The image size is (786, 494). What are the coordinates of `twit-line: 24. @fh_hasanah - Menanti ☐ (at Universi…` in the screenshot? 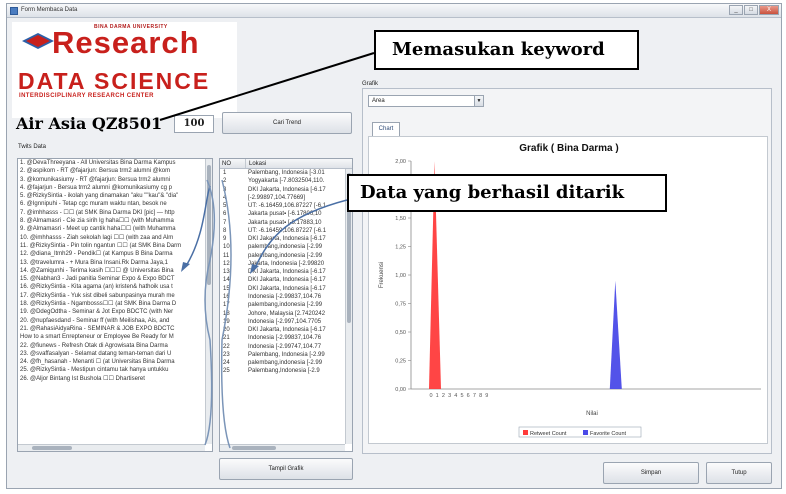 It's located at (97, 362).